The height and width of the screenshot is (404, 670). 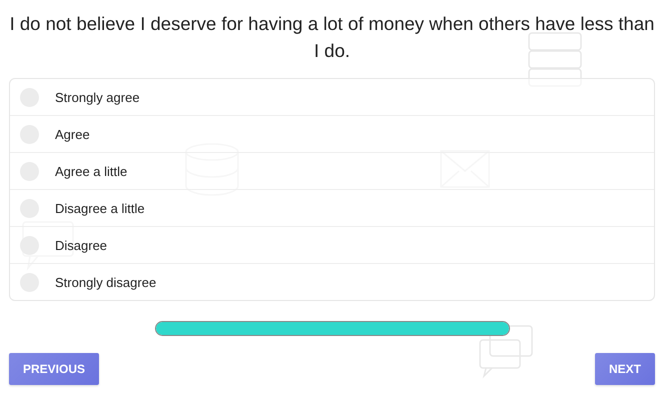 I want to click on option-label: Agree, so click(x=72, y=134).